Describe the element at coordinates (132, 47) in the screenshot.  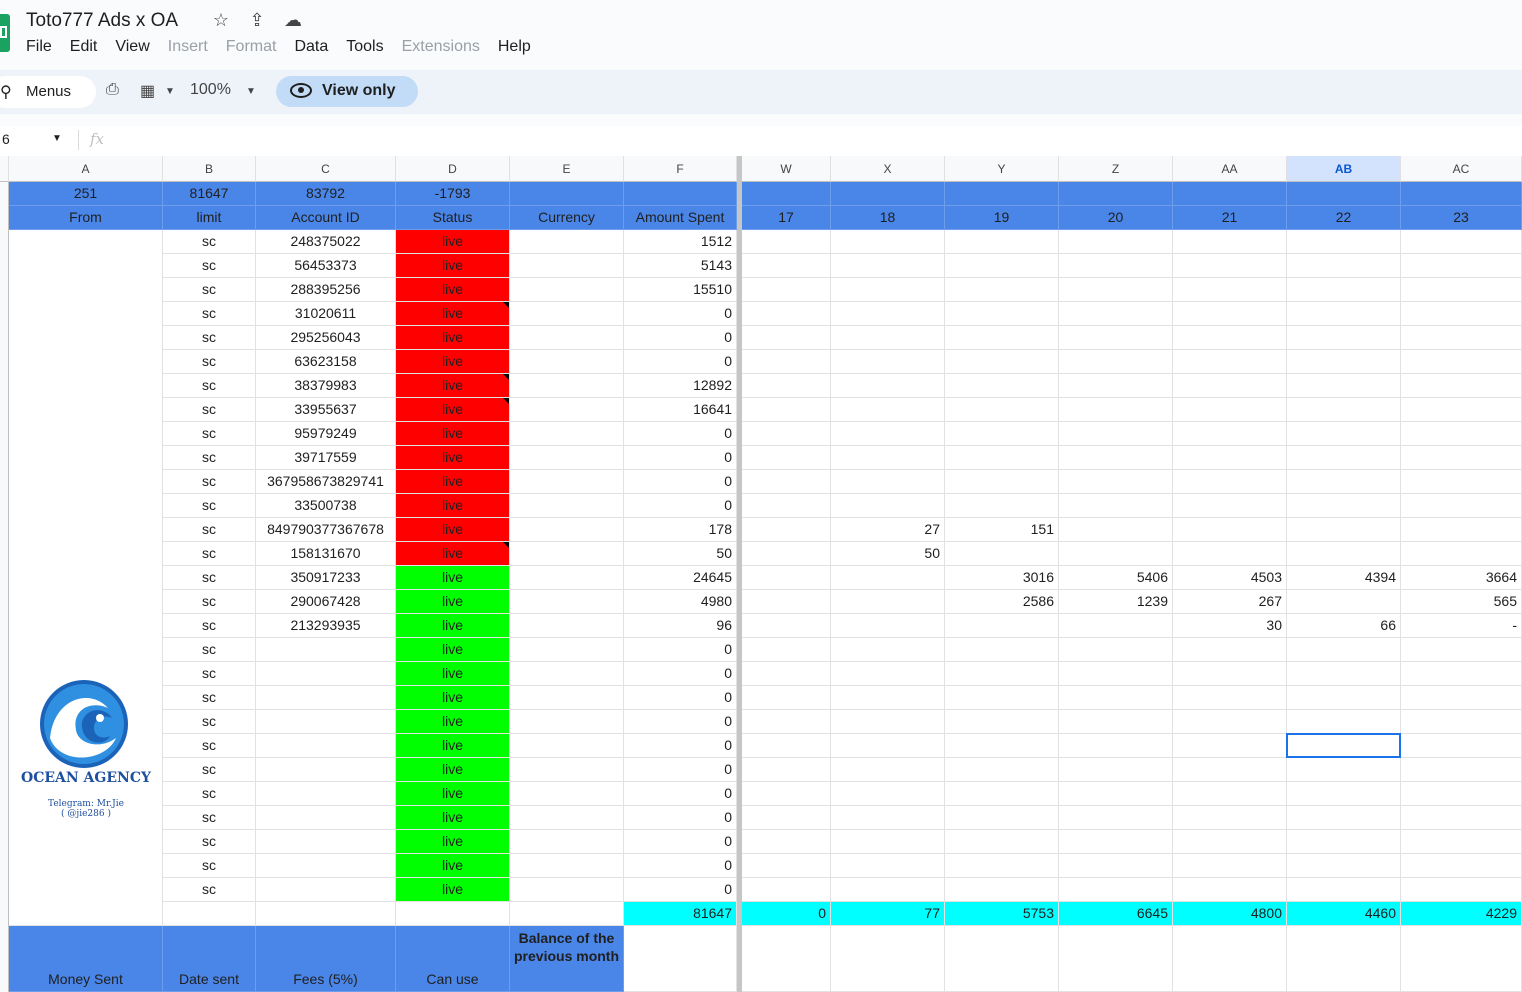
I see `menu-view: View` at that location.